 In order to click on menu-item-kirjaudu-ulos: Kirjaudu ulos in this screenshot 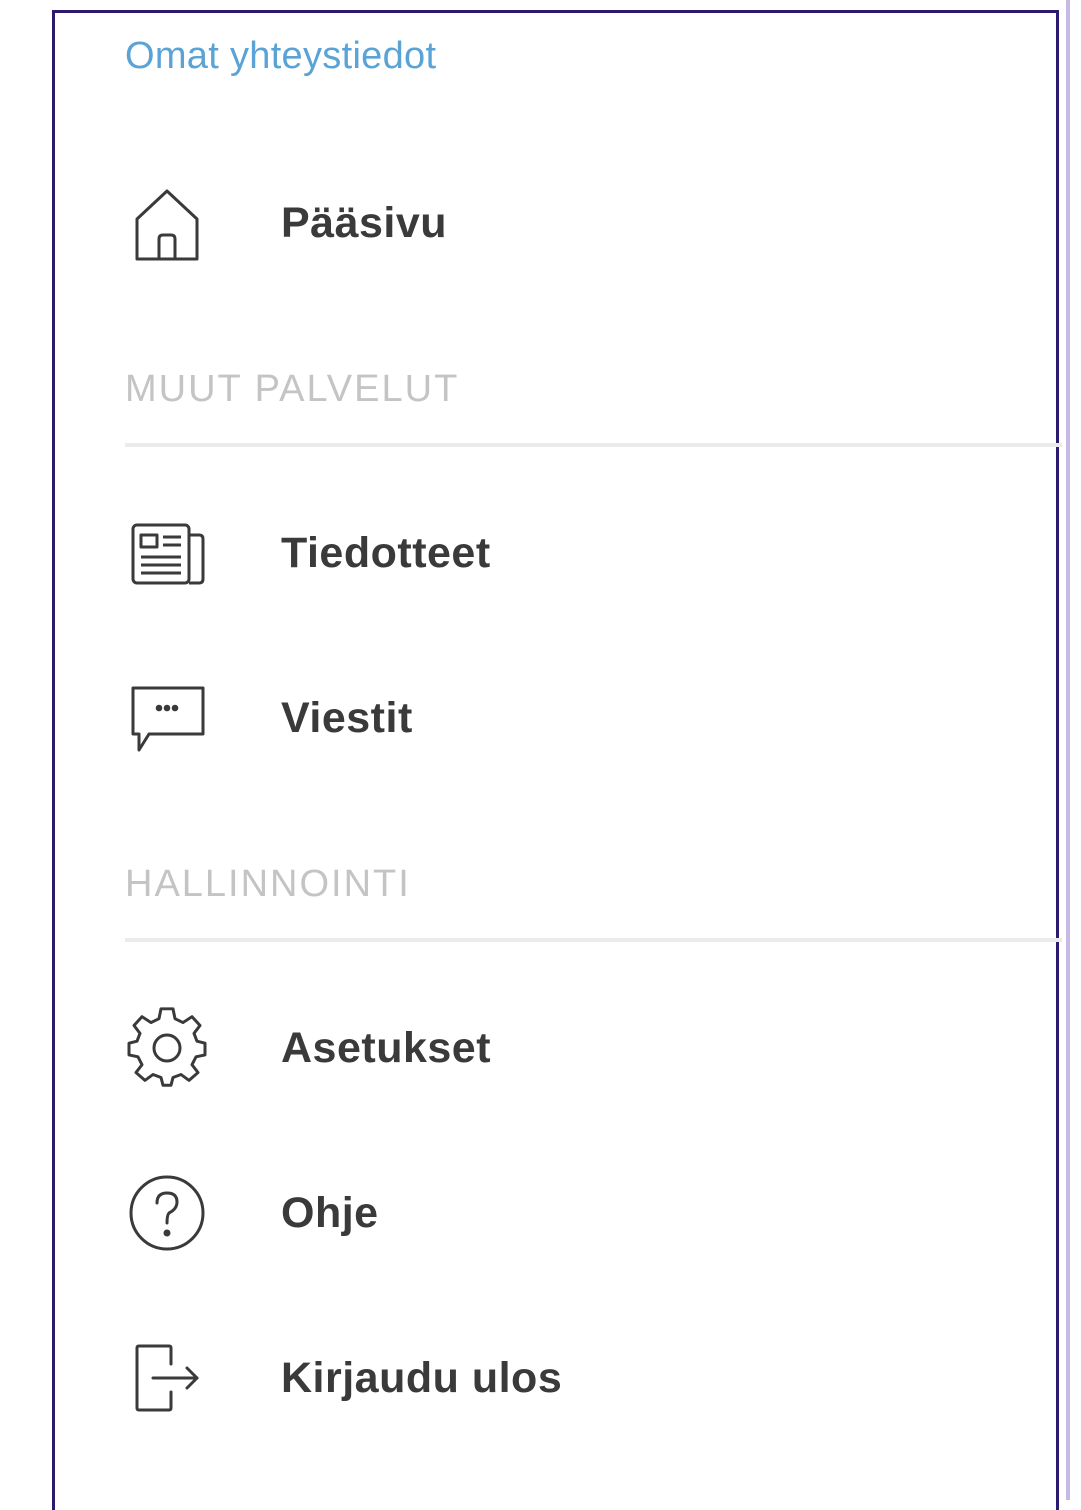, I will do `click(565, 1378)`.